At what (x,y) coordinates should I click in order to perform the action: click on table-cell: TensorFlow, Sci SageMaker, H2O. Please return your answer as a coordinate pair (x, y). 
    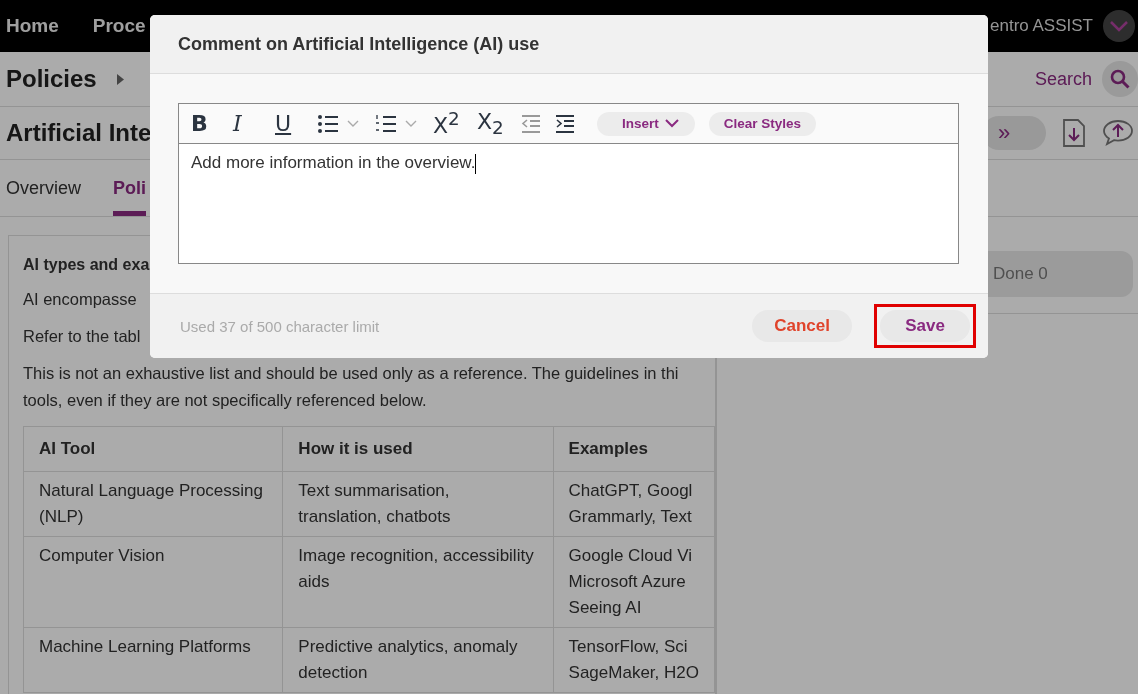
    Looking at the image, I should click on (634, 660).